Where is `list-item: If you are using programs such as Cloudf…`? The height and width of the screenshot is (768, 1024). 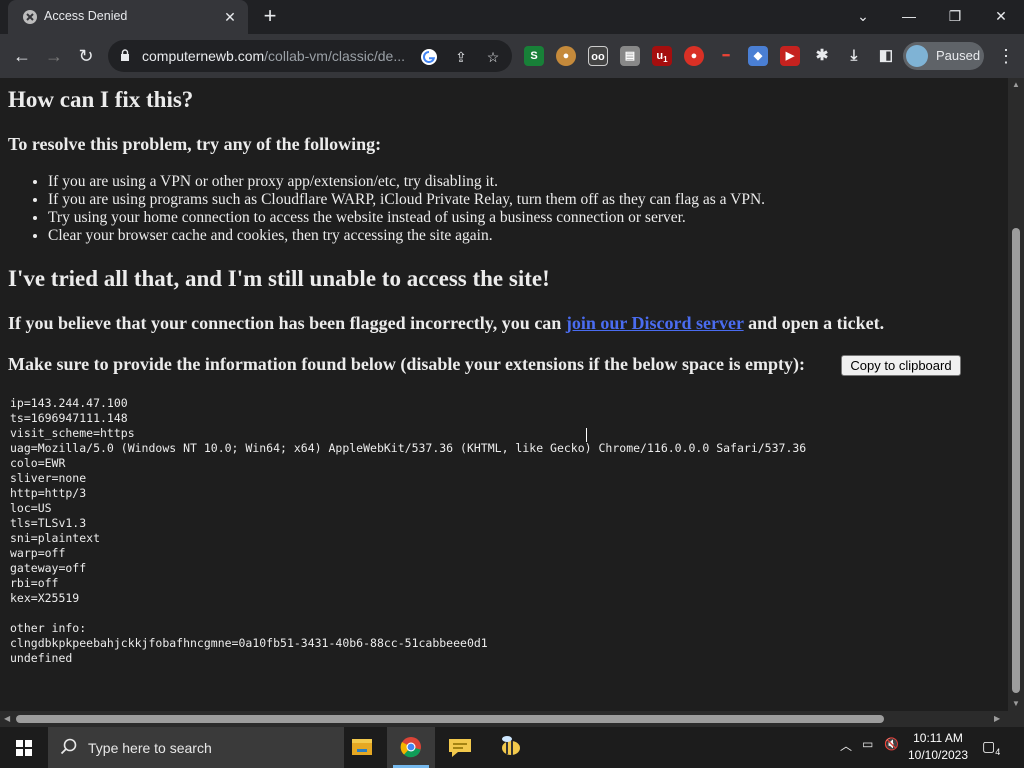 list-item: If you are using programs such as Cloudf… is located at coordinates (406, 200).